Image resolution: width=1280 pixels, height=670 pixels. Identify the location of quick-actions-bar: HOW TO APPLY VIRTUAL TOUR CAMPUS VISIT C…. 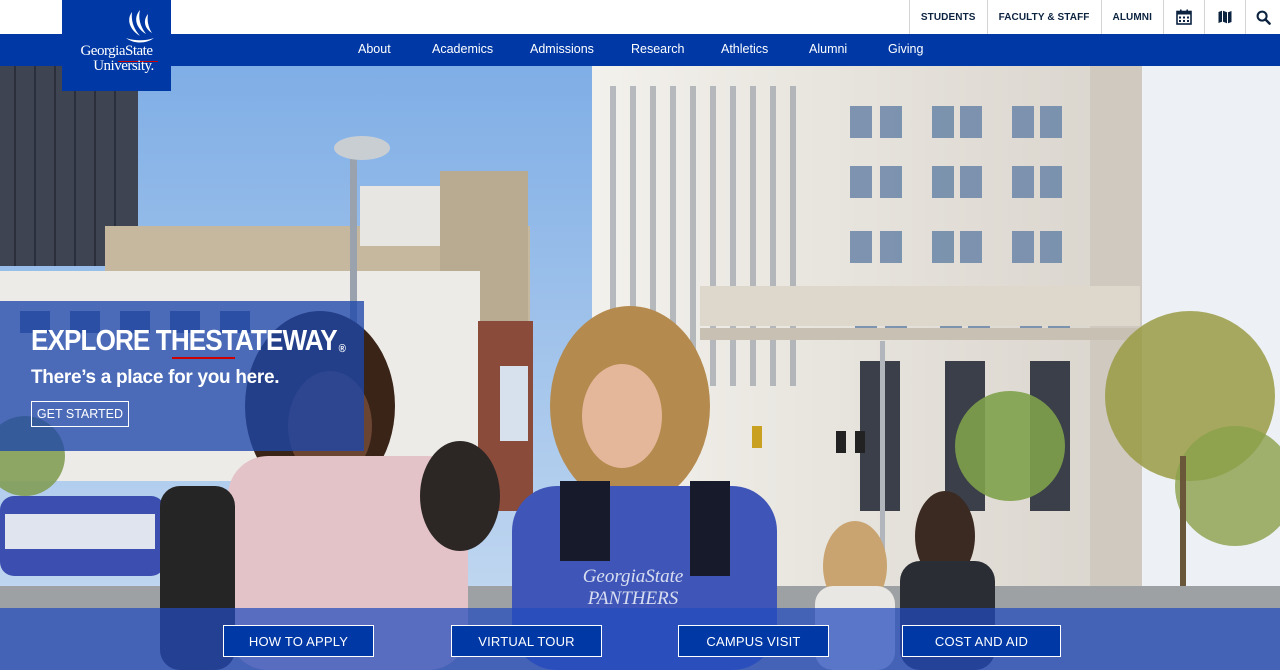
(640, 639).